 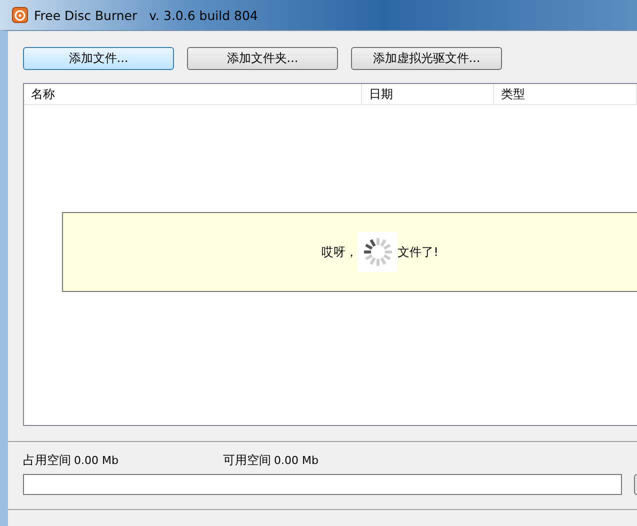 What do you see at coordinates (418, 252) in the screenshot?
I see `message-text: 文件了!` at bounding box center [418, 252].